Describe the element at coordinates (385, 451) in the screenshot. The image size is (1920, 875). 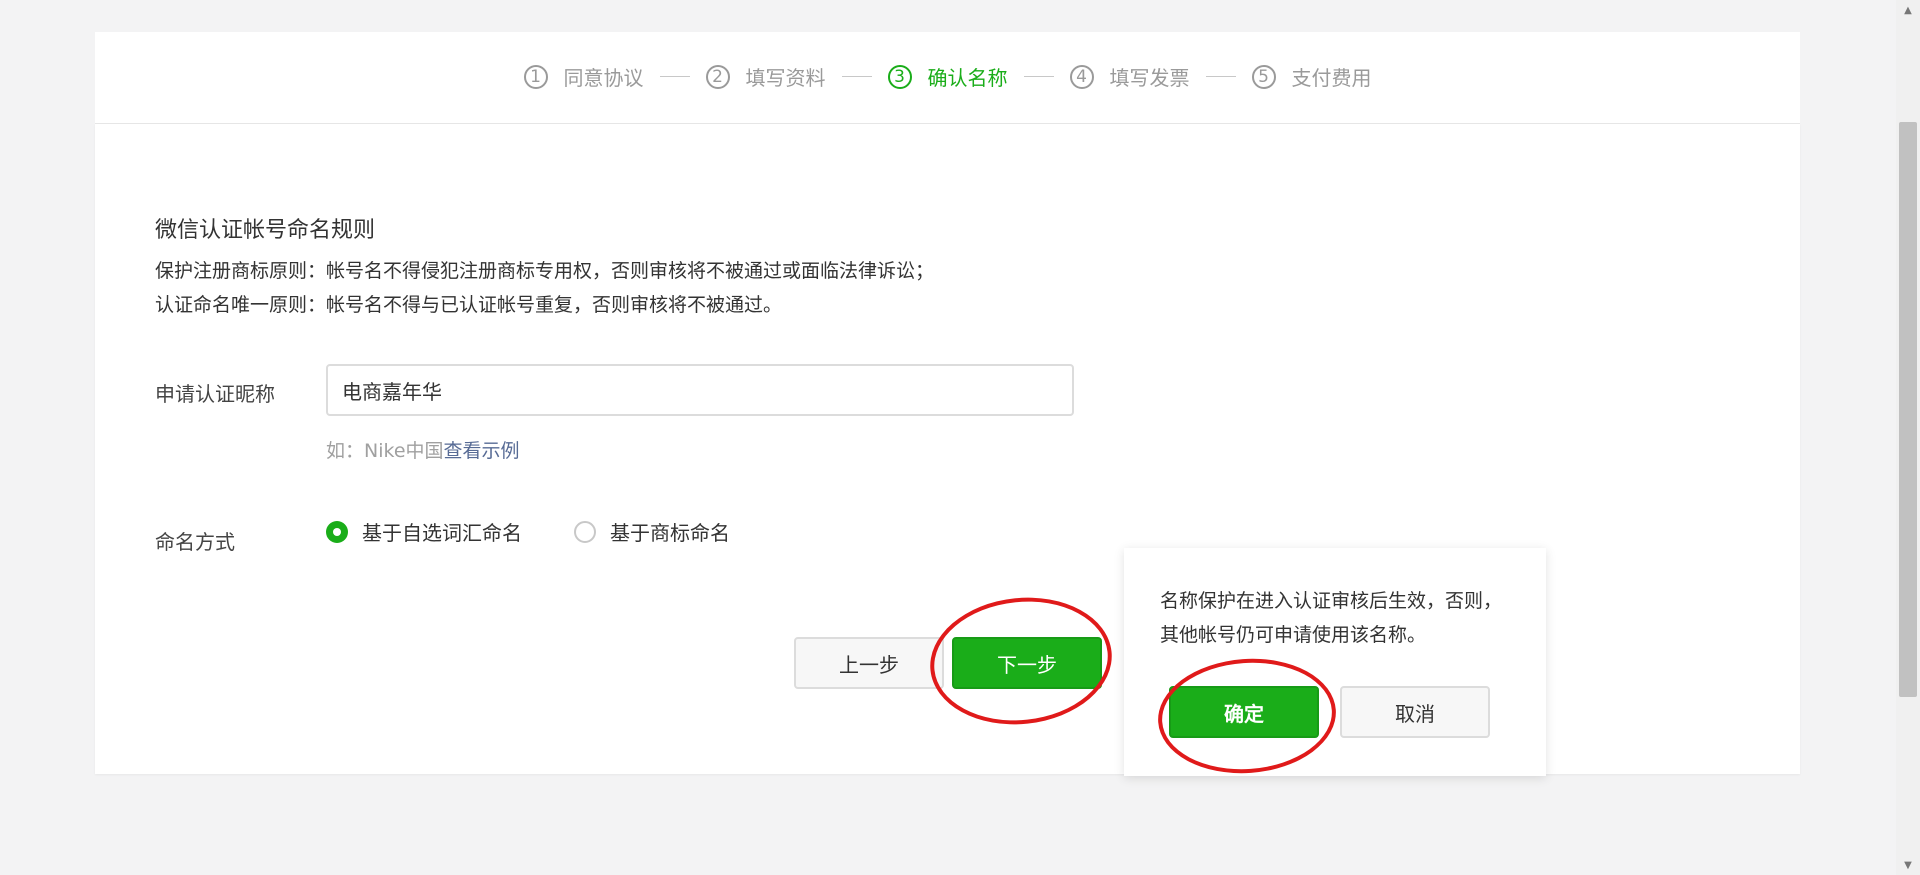
I see `hint-text: 如：Nike中国` at that location.